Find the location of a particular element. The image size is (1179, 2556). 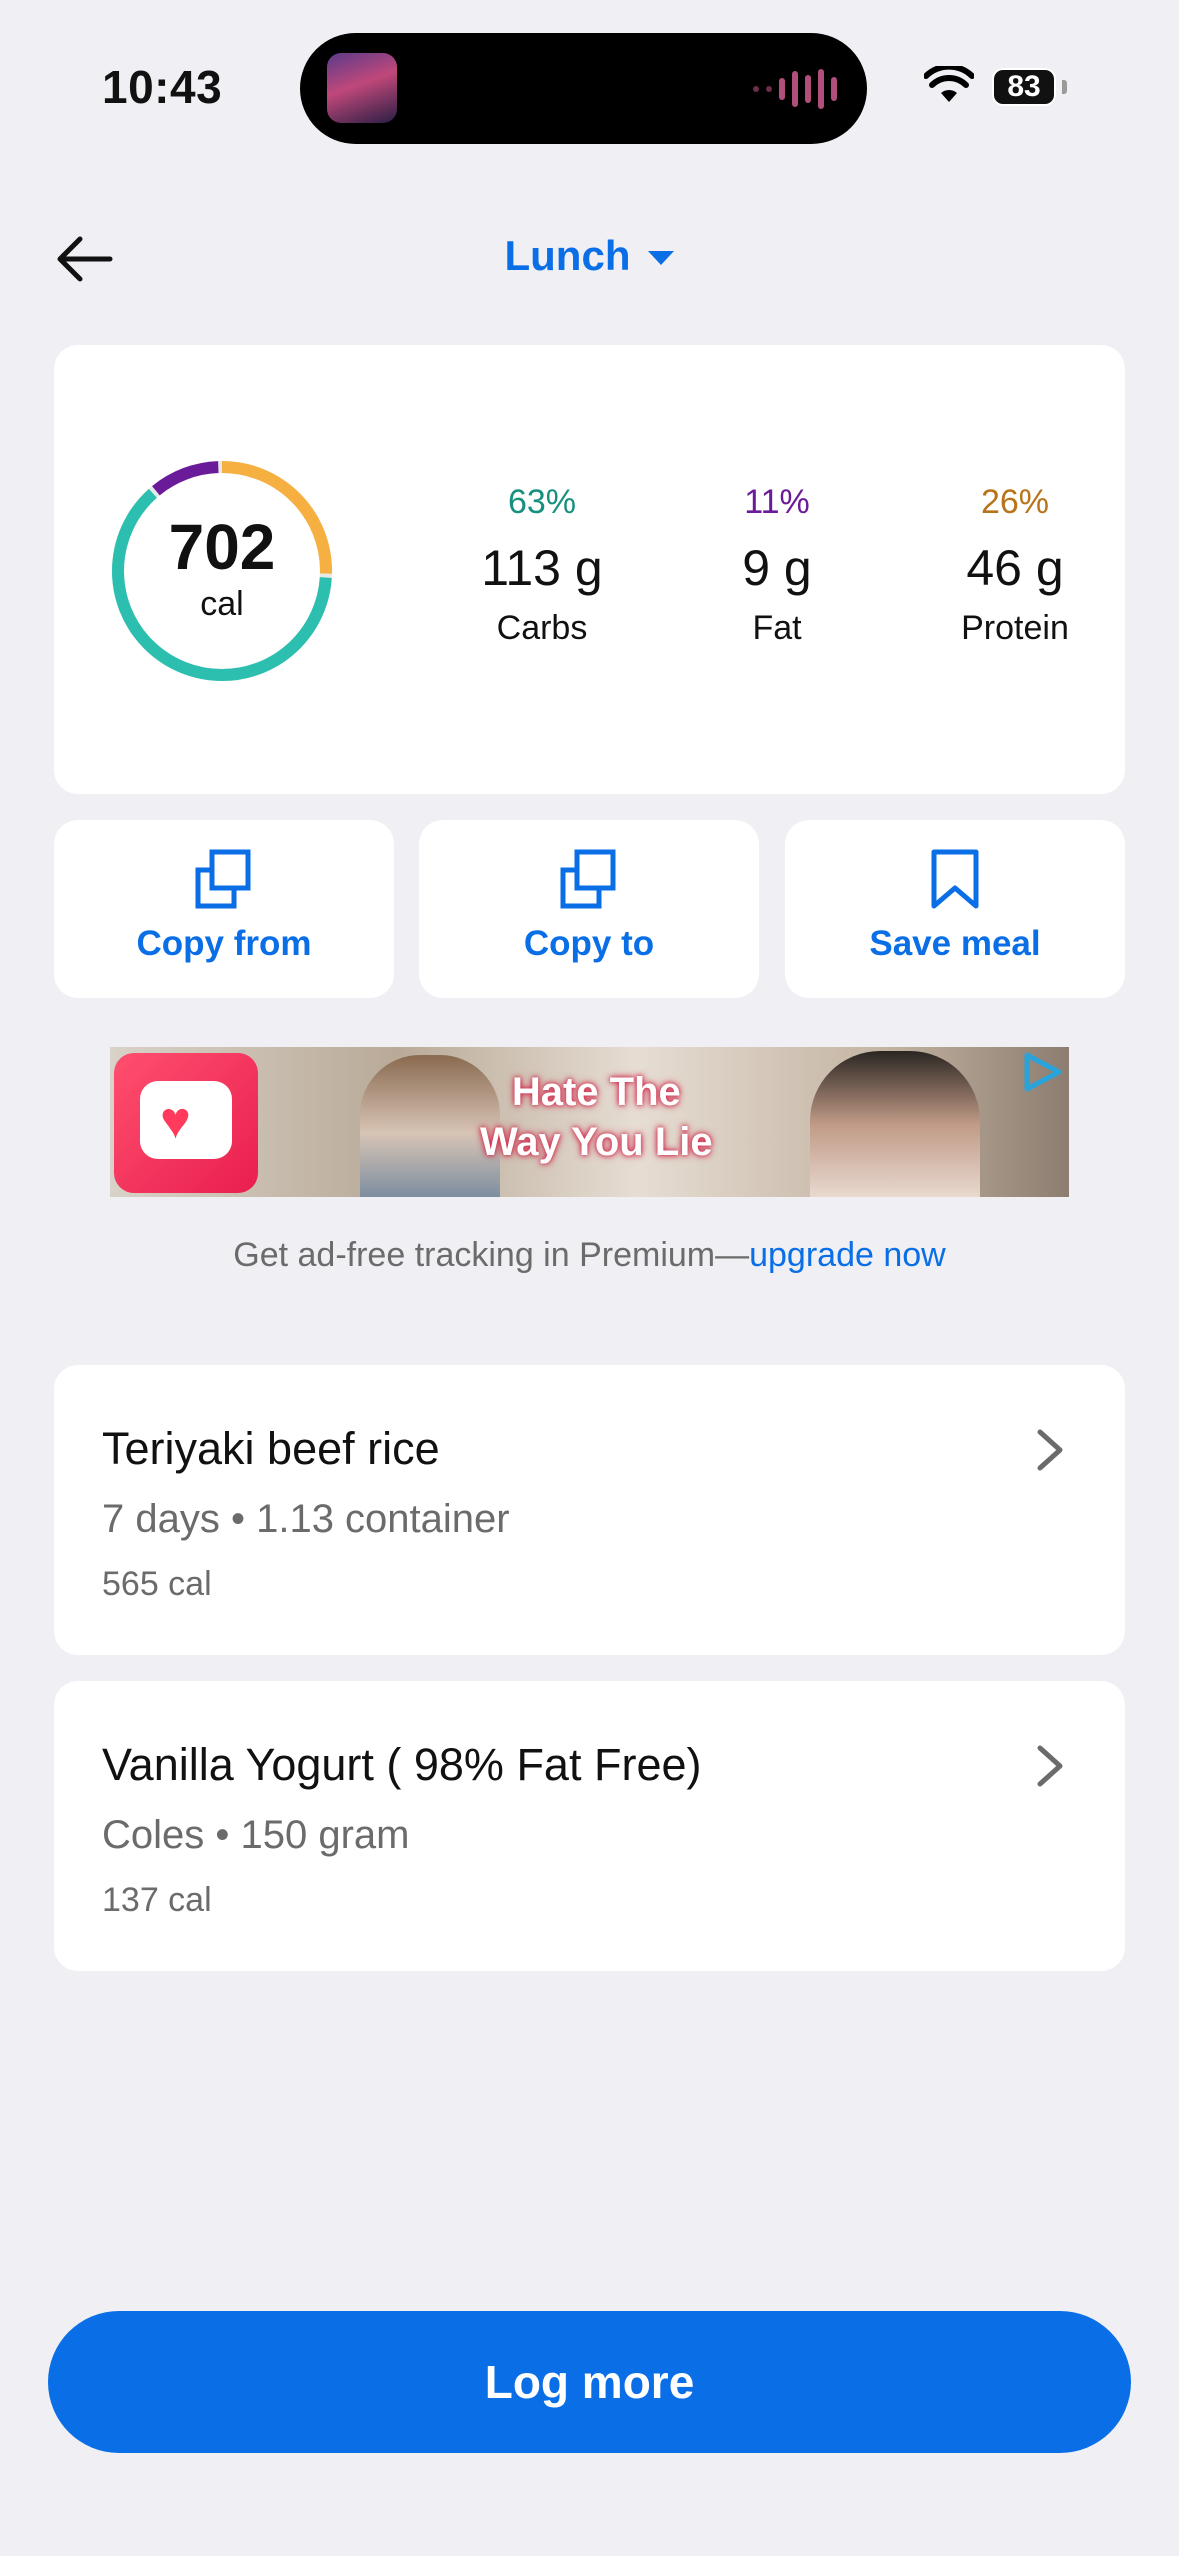

copy-from-button: Copy from is located at coordinates (224, 909).